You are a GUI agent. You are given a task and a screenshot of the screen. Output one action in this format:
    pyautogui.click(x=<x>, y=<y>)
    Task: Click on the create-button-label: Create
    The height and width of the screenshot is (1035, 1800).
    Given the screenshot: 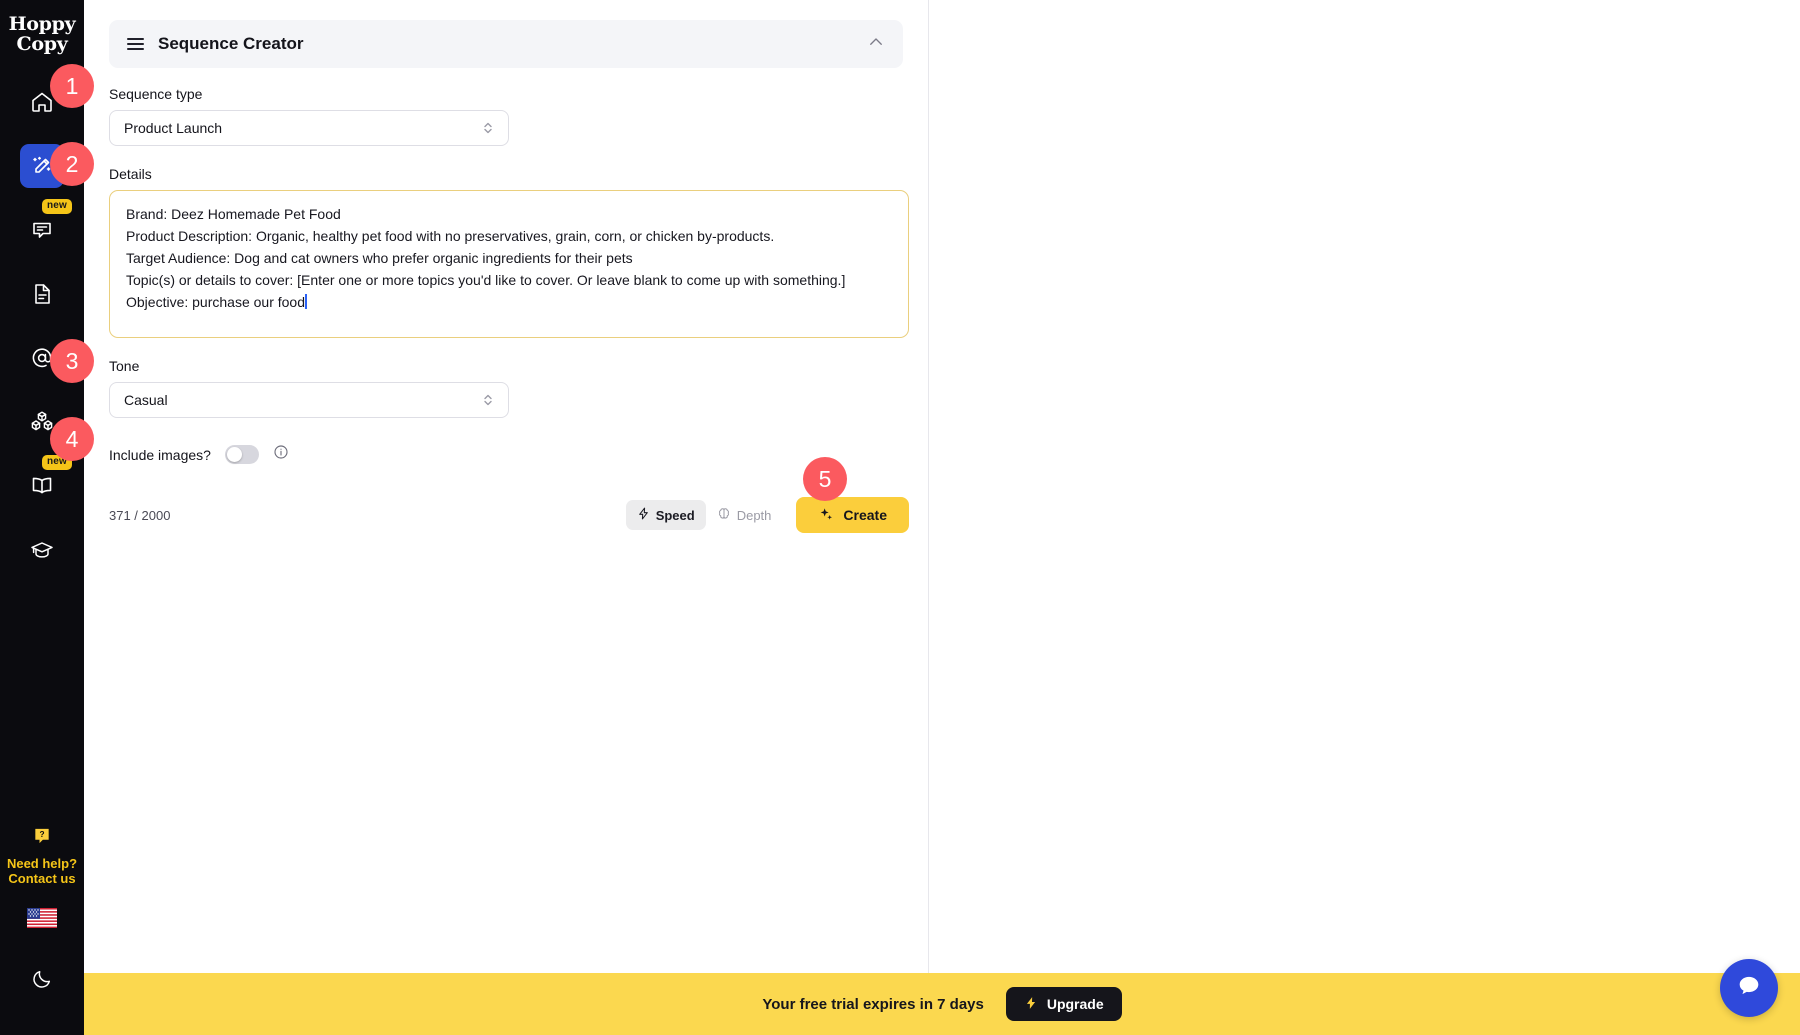 What is the action you would take?
    pyautogui.click(x=865, y=515)
    